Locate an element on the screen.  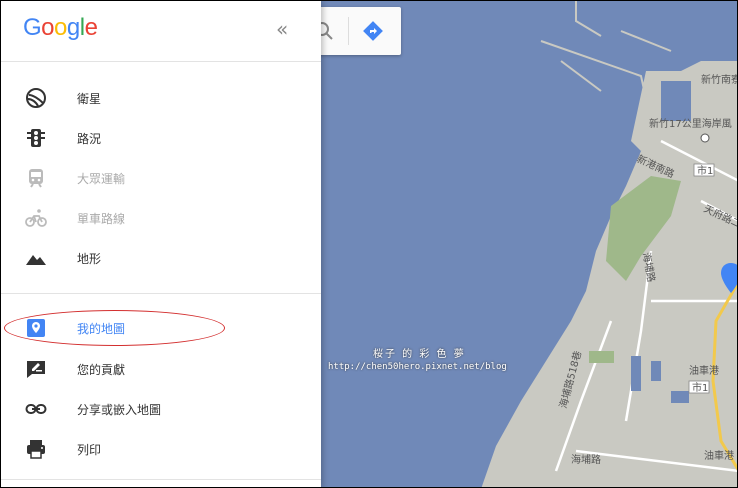
traffic-light-icon is located at coordinates (36, 138).